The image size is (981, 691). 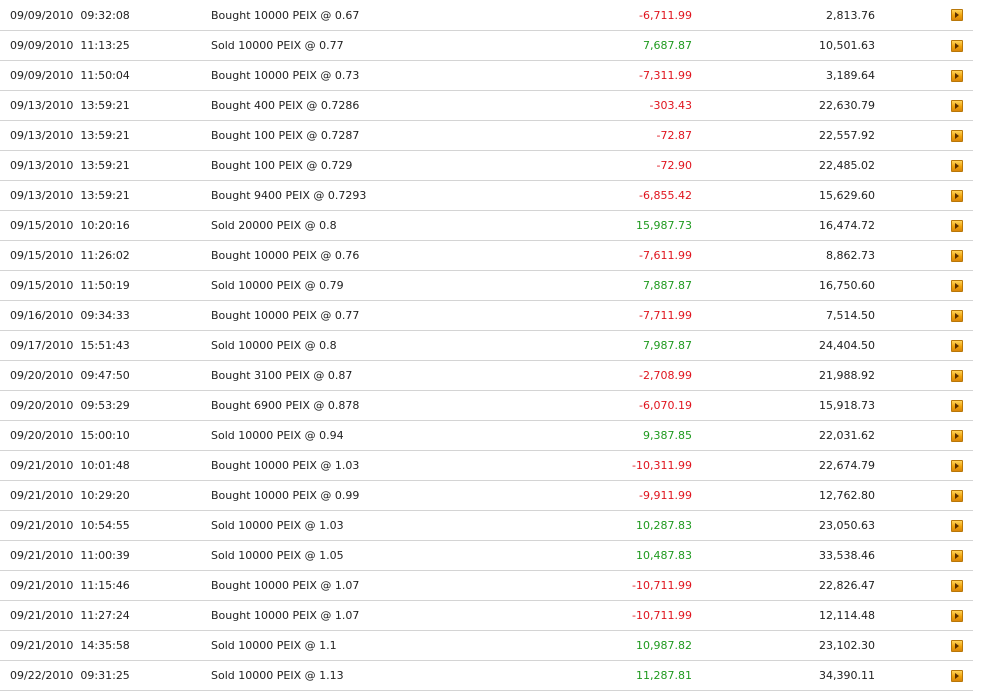 What do you see at coordinates (102, 495) in the screenshot?
I see `transaction-datetime: 09/21/2010 10:29:20` at bounding box center [102, 495].